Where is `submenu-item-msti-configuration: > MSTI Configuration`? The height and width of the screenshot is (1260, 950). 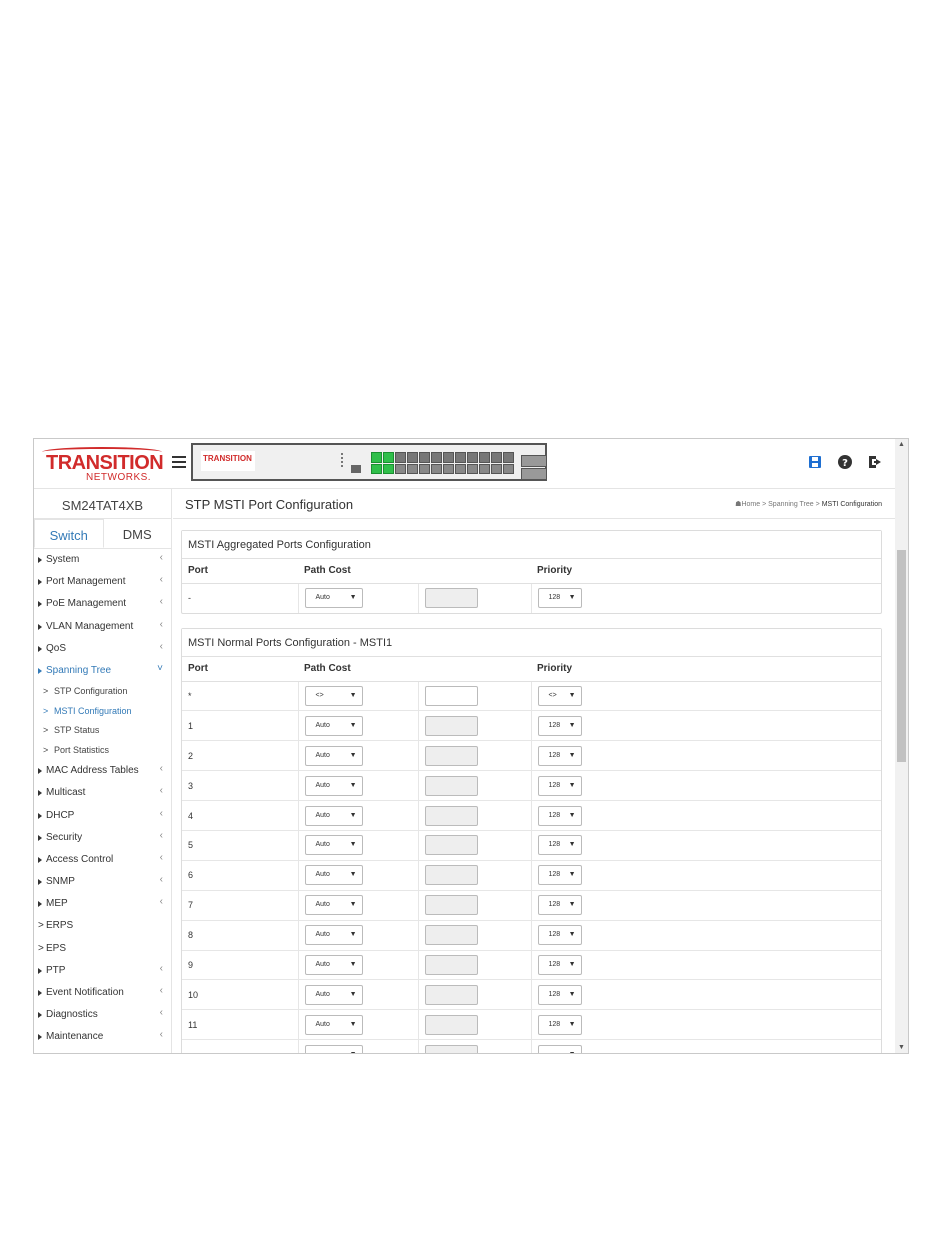
submenu-item-msti-configuration: > MSTI Configuration is located at coordinates (102, 712).